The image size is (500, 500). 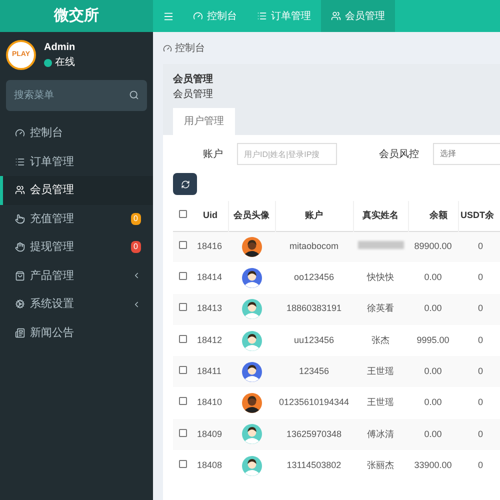 What do you see at coordinates (20, 275) in the screenshot?
I see `bag-icon` at bounding box center [20, 275].